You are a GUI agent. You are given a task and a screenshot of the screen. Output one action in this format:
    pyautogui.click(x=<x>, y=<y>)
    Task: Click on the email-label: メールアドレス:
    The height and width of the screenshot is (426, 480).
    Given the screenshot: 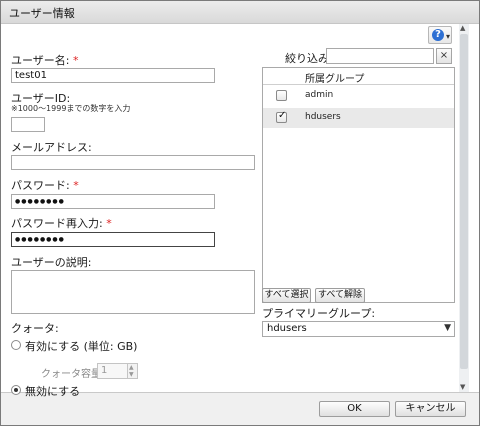 What is the action you would take?
    pyautogui.click(x=51, y=147)
    